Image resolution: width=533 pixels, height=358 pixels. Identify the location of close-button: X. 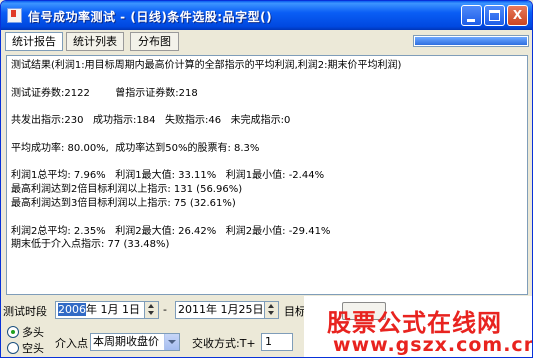
(517, 15).